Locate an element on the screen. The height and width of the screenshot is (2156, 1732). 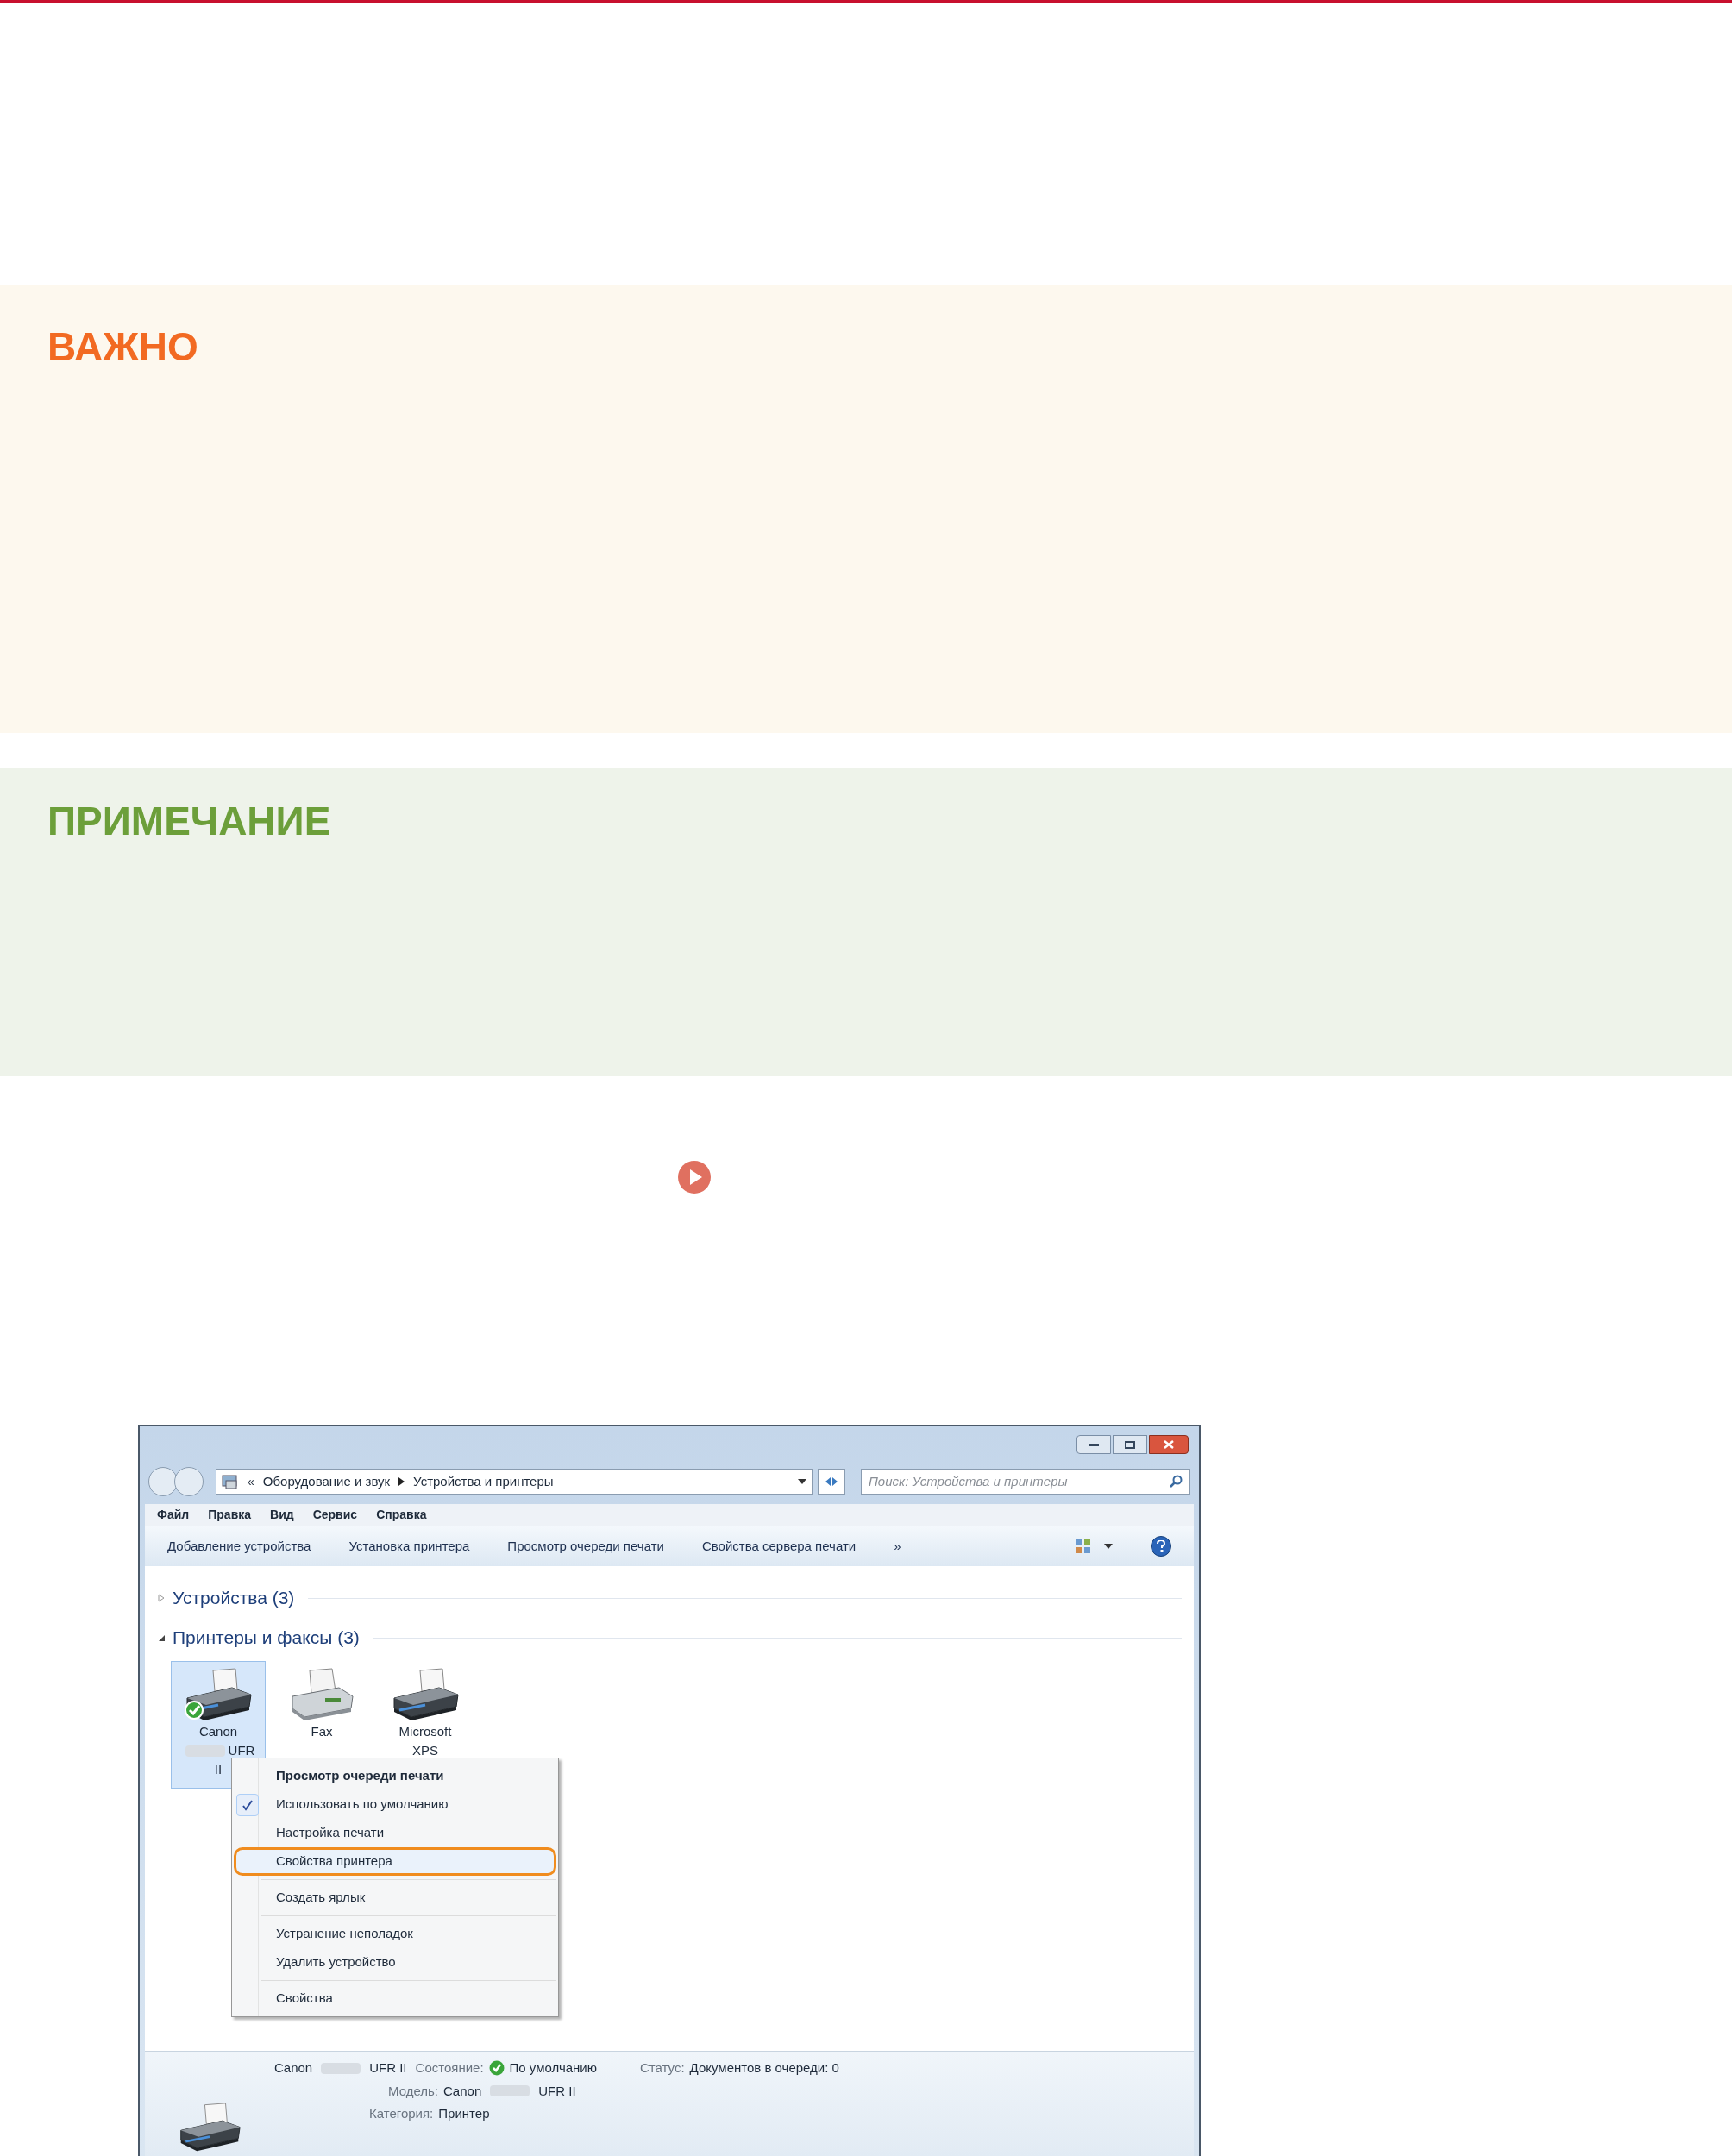
device-label: XPS is located at coordinates (425, 1750).